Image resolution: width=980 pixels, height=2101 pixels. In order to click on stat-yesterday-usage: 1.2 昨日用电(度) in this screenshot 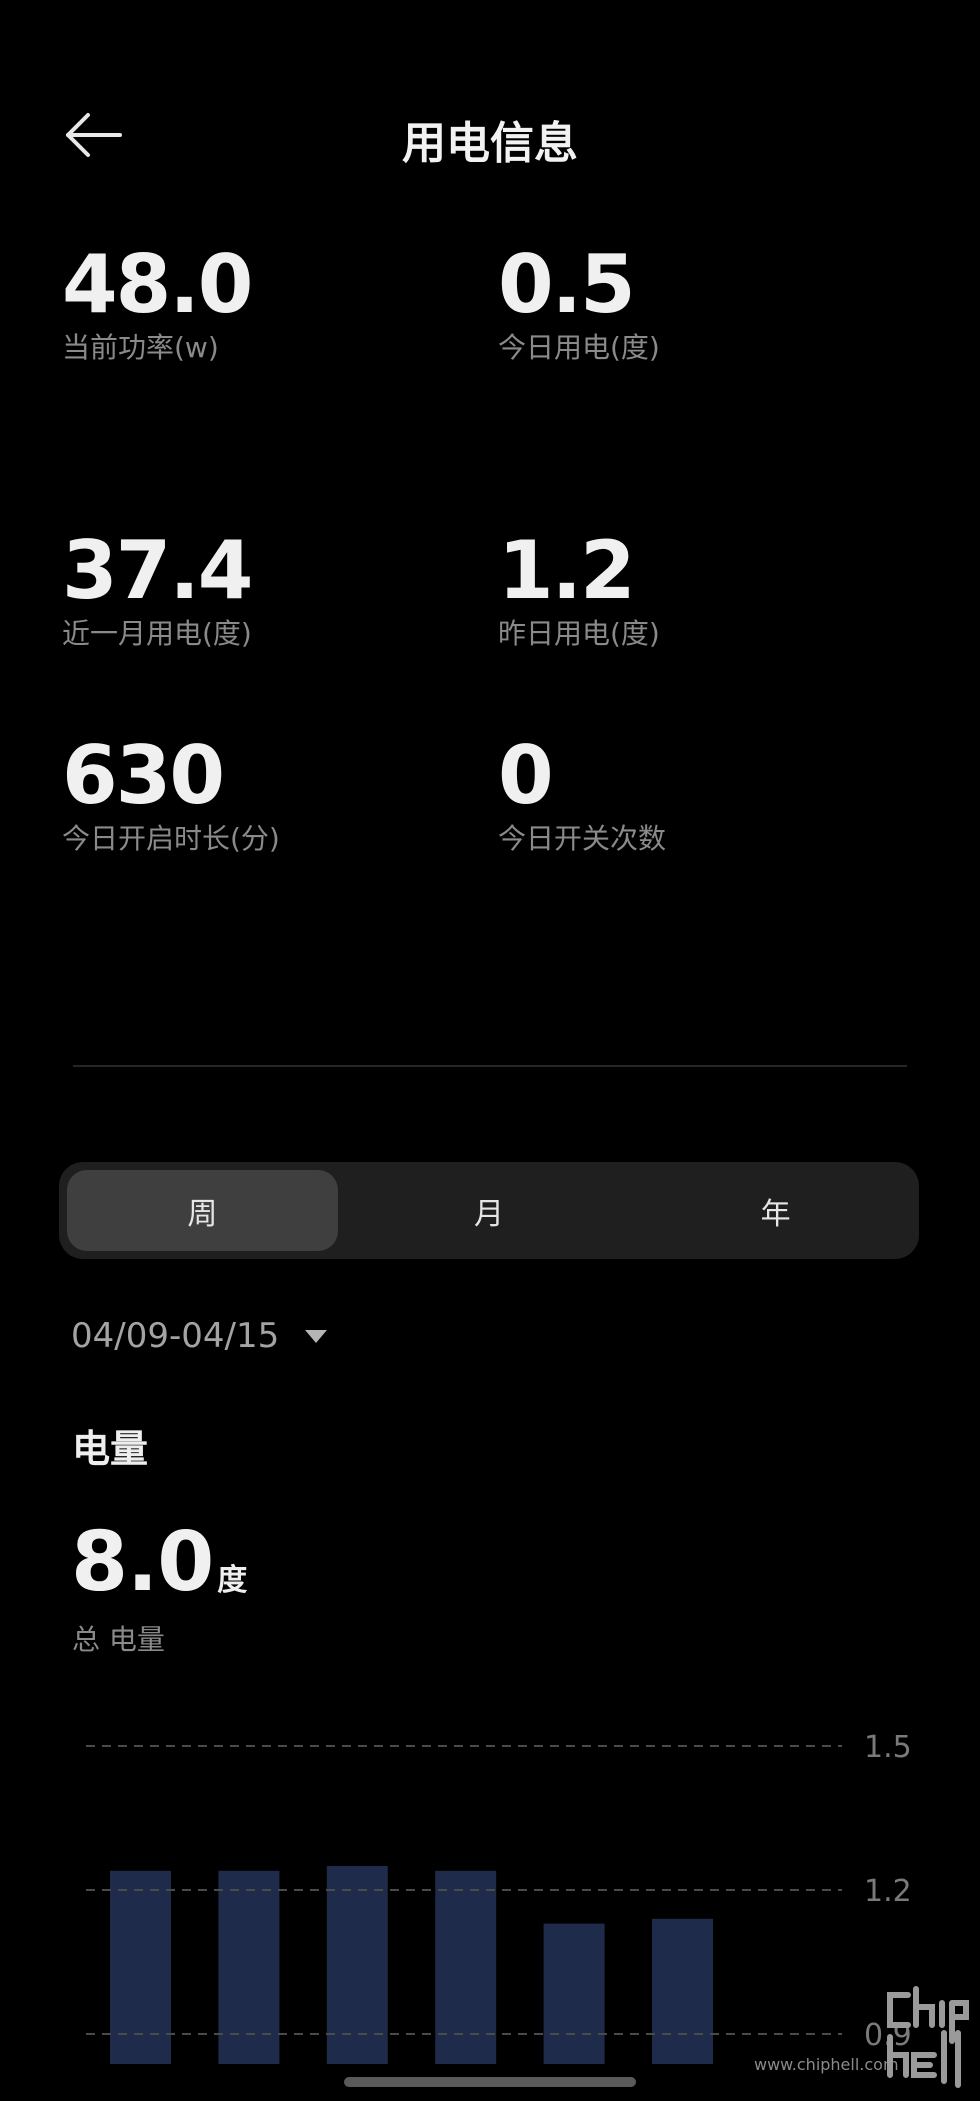, I will do `click(698, 590)`.